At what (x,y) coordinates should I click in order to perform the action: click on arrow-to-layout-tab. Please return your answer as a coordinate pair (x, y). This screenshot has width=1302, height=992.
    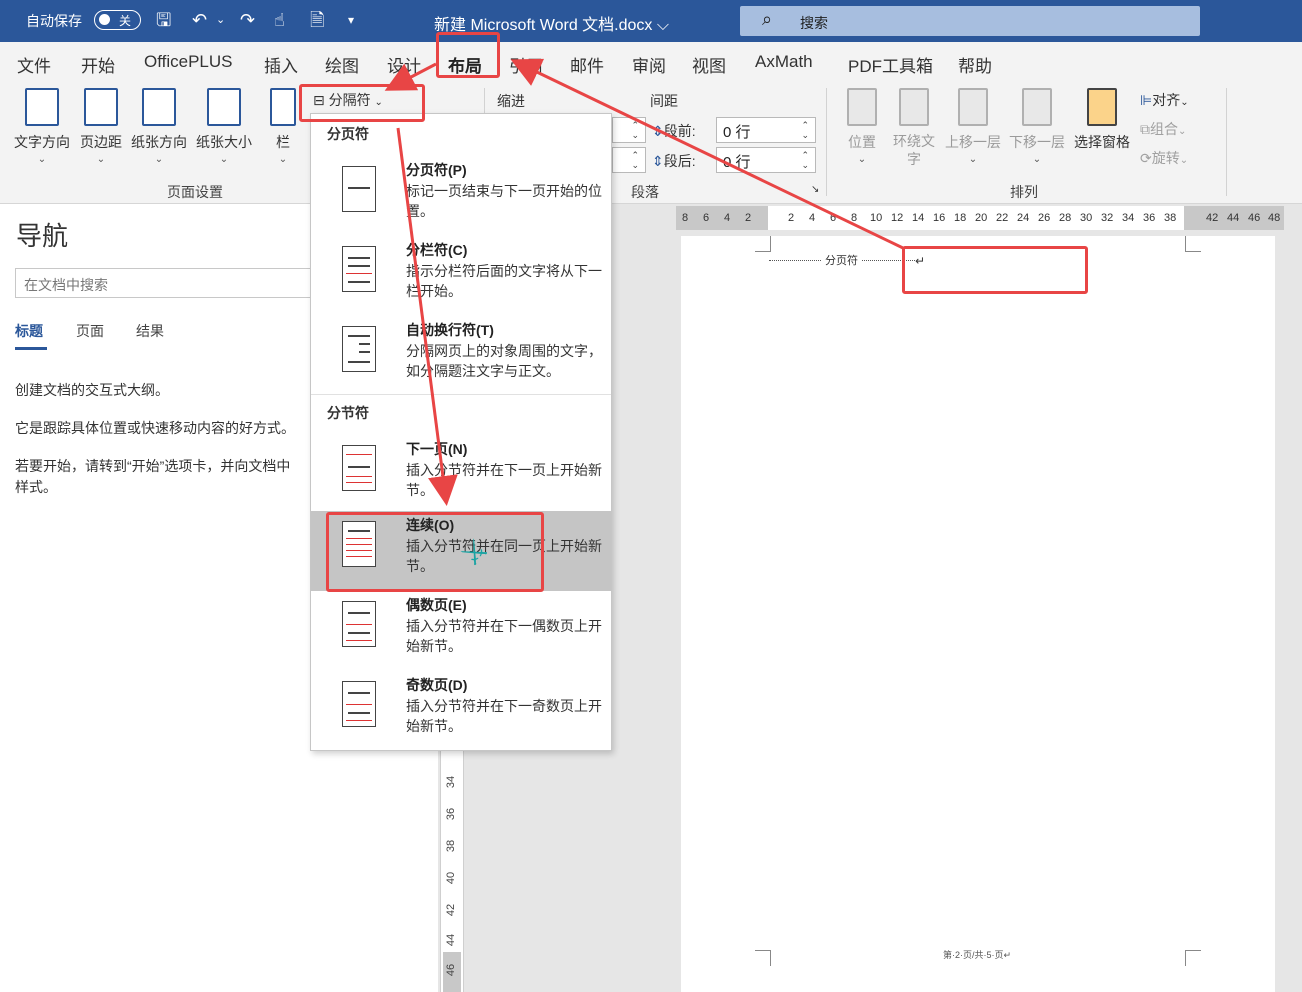
    Looking at the image, I should click on (707, 154).